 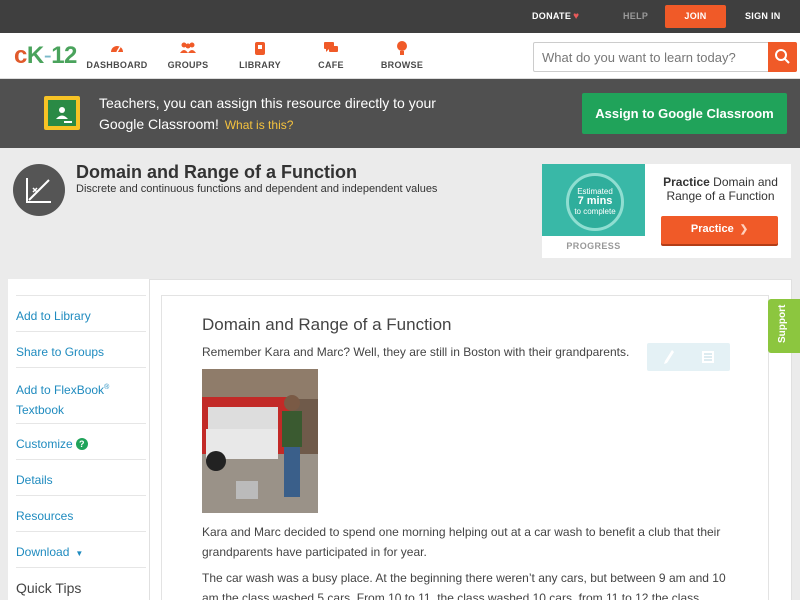 What do you see at coordinates (81, 444) in the screenshot?
I see `help-icon: ?` at bounding box center [81, 444].